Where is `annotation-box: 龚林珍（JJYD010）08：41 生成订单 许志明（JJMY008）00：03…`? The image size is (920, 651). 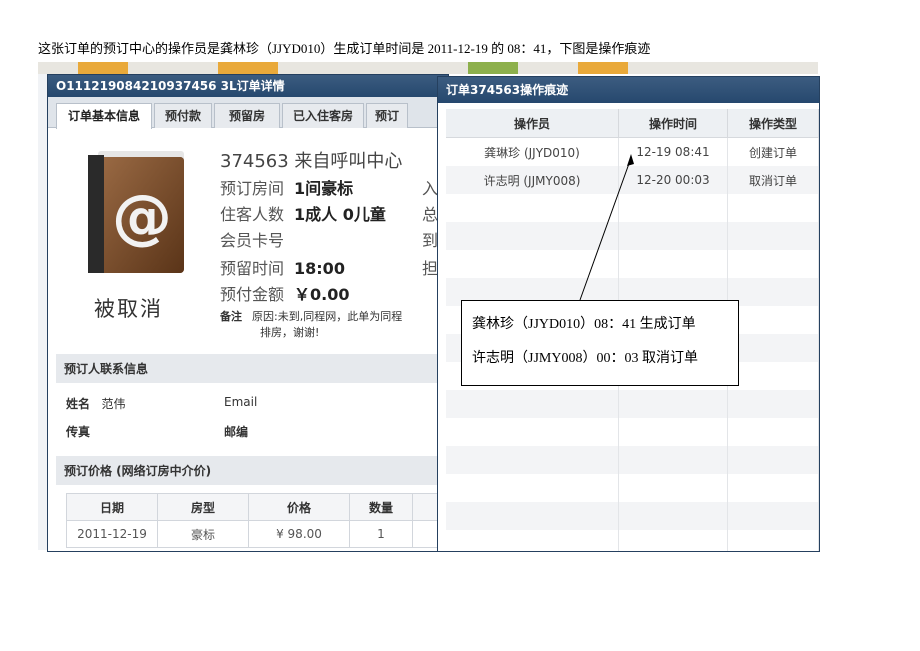
annotation-box: 龚林珍（JJYD010）08：41 生成订单 许志明（JJMY008）00：03… is located at coordinates (600, 343).